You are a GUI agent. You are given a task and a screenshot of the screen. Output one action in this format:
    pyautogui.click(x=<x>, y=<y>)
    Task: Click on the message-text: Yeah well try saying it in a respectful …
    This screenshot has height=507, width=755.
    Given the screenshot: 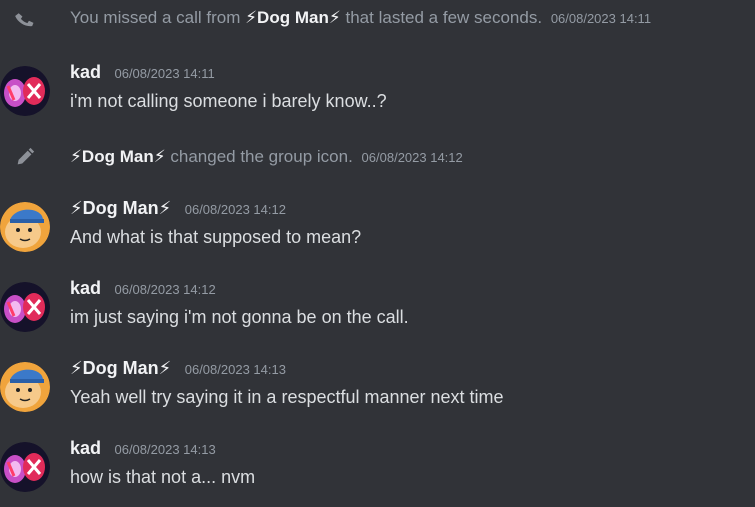 What is the action you would take?
    pyautogui.click(x=287, y=397)
    